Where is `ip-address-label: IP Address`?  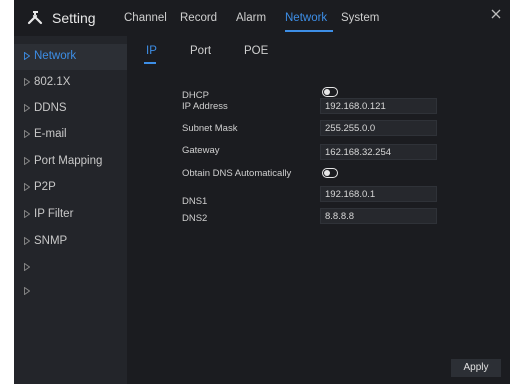 ip-address-label: IP Address is located at coordinates (205, 106).